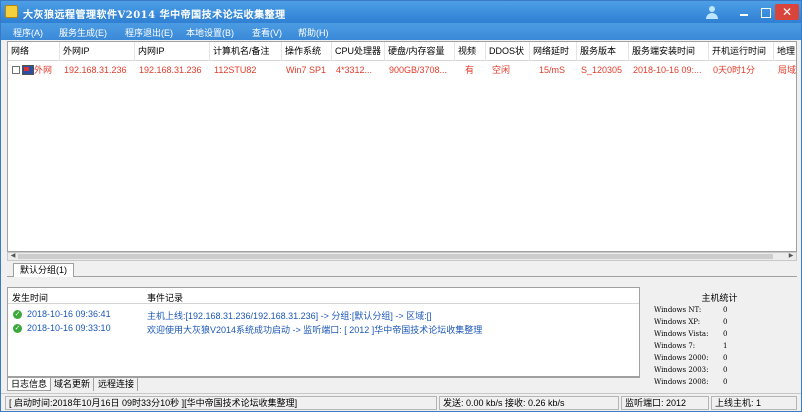 The width and height of the screenshot is (802, 412). What do you see at coordinates (529, 403) in the screenshot?
I see `status-traffic: 发送: 0.00 kb/s 接收: 0.26 kb/s` at bounding box center [529, 403].